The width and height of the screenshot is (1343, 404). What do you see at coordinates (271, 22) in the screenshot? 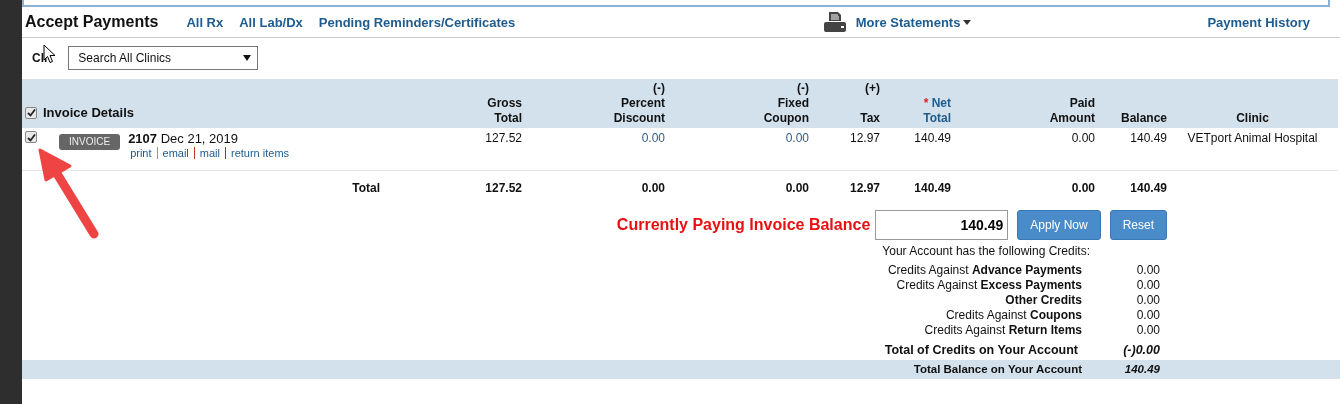
I see `nav-link: All Lab/Dx` at bounding box center [271, 22].